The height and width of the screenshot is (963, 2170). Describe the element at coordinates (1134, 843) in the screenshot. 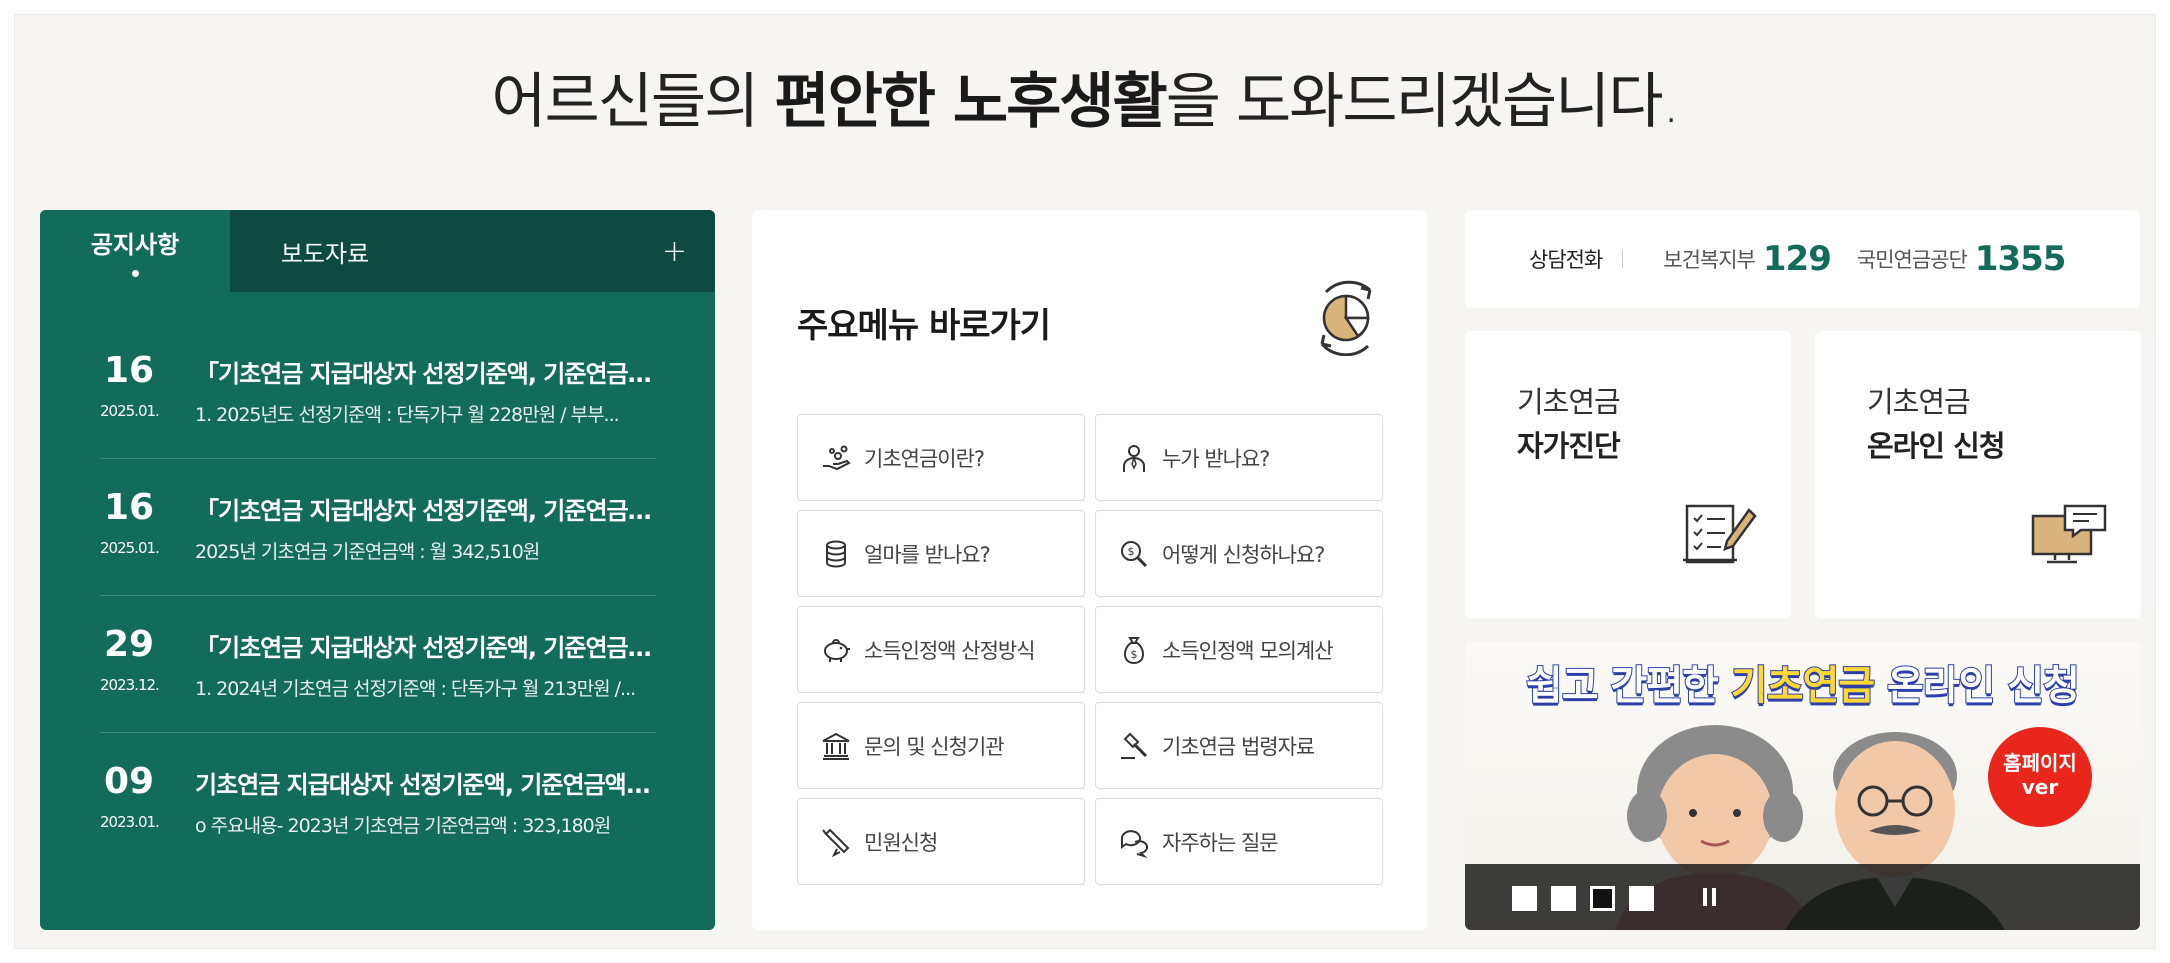

I see `chat-bubbles-icon` at that location.